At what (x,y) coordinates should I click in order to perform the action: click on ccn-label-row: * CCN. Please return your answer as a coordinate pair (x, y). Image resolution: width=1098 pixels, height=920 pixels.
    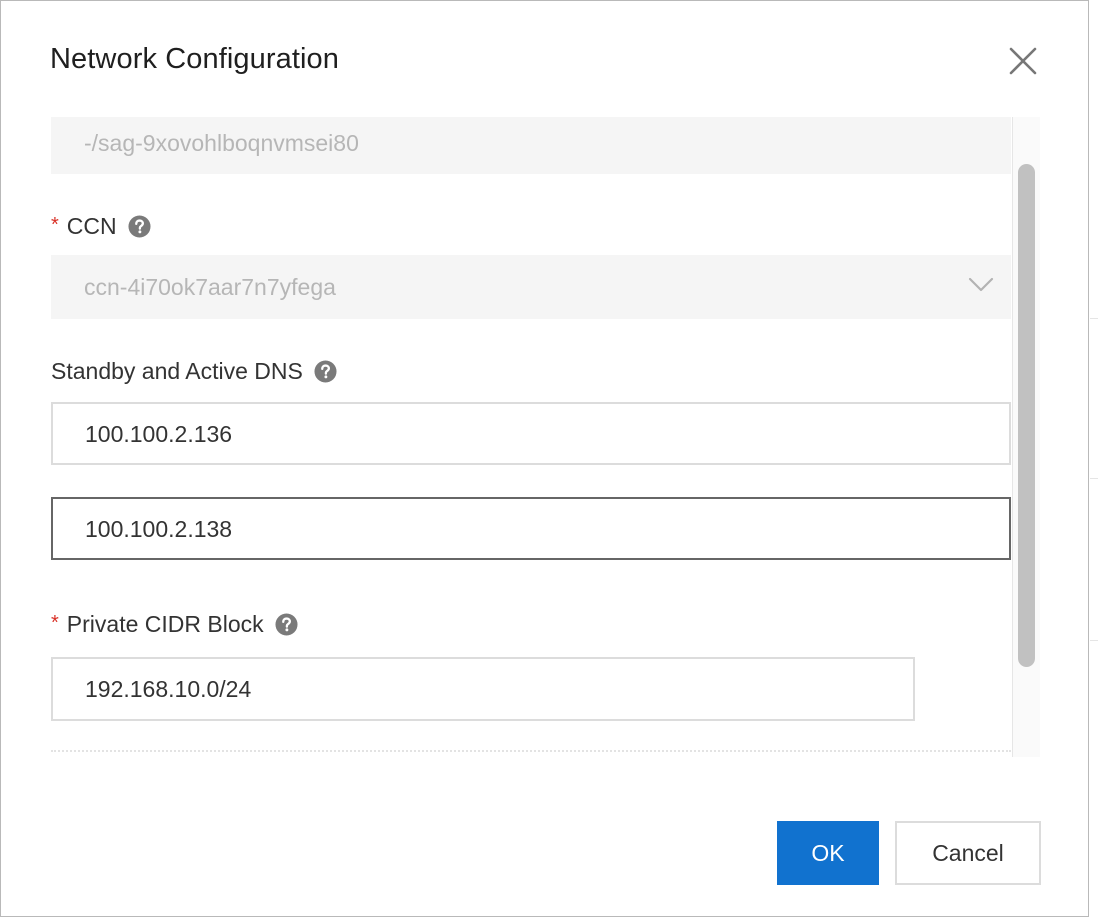
    Looking at the image, I should click on (101, 226).